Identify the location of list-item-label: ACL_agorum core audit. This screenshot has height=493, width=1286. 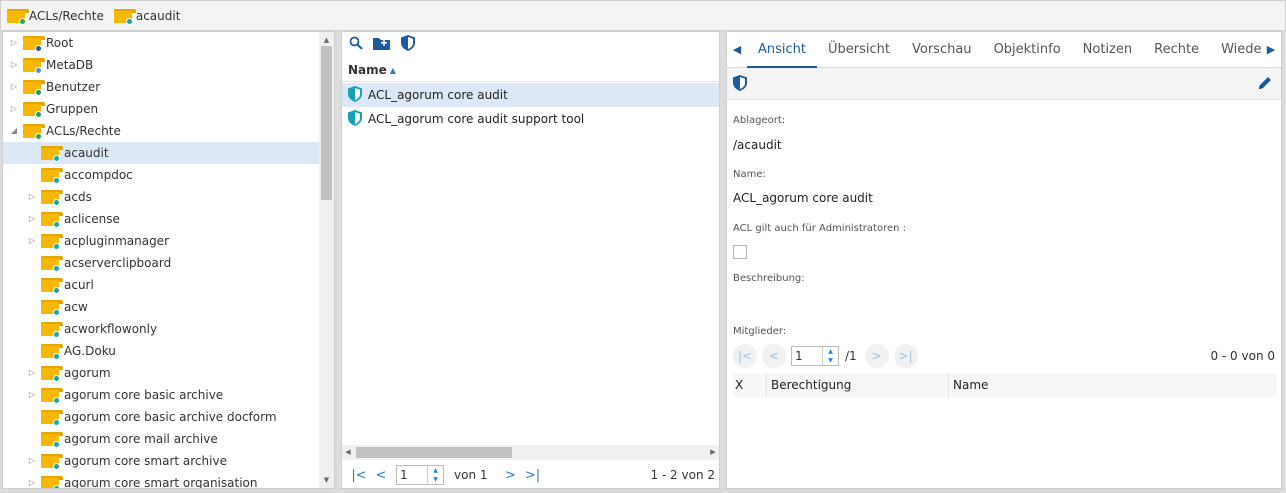
(438, 95).